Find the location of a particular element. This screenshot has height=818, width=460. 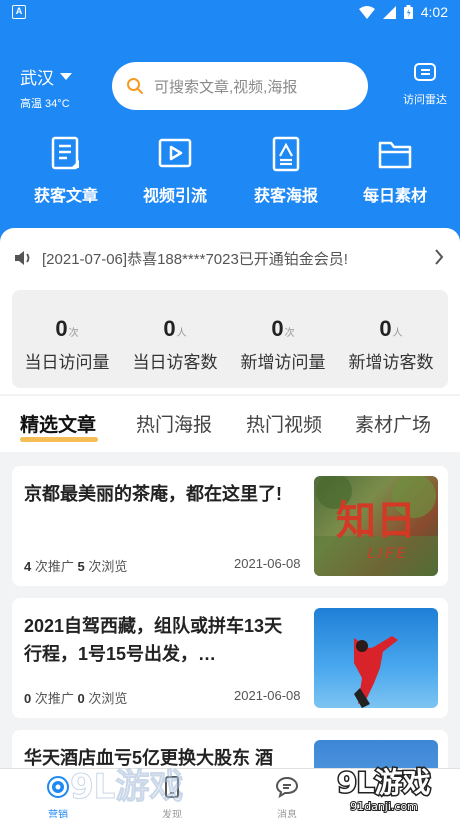

tab-hot-posters: 热门海报 is located at coordinates (174, 423).